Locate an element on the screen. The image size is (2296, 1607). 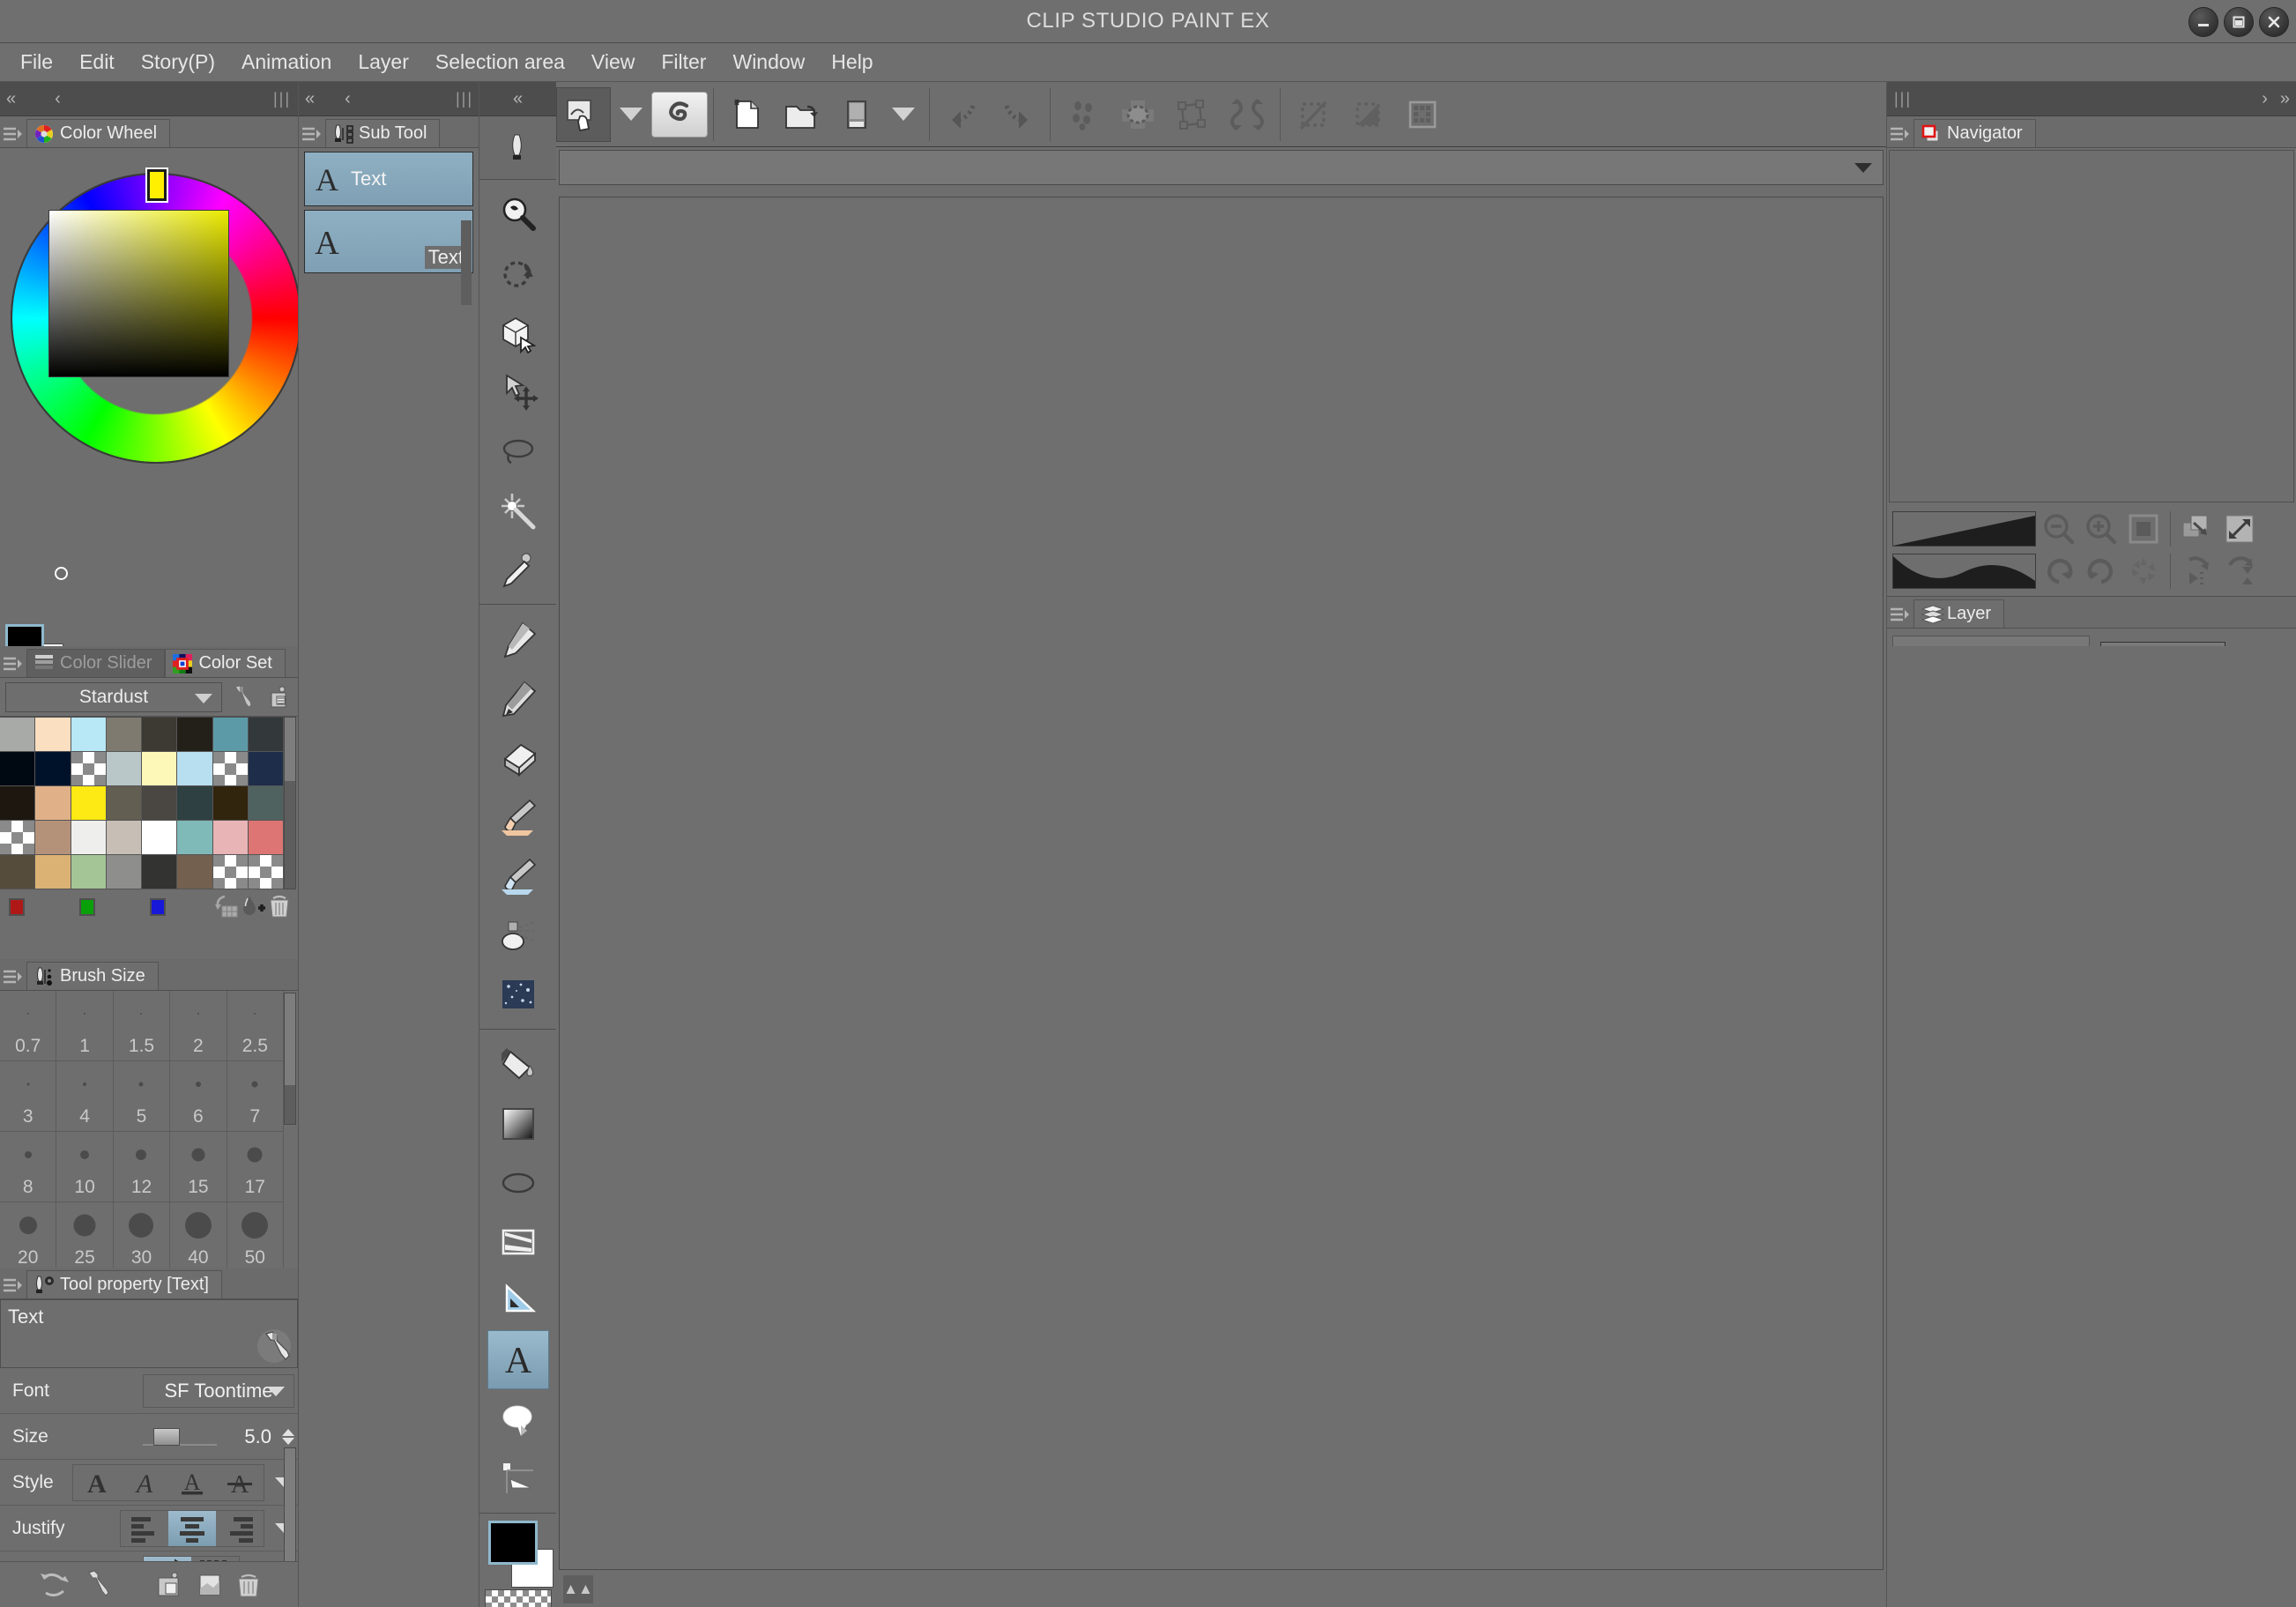
move-3d-tool is located at coordinates (518, 332).